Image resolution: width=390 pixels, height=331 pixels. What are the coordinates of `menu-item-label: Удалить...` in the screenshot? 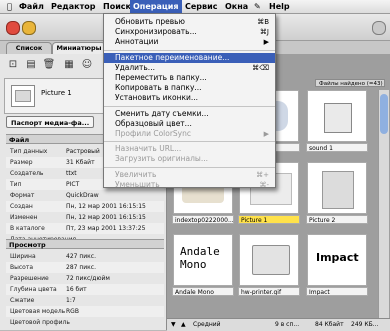 It's located at (135, 67).